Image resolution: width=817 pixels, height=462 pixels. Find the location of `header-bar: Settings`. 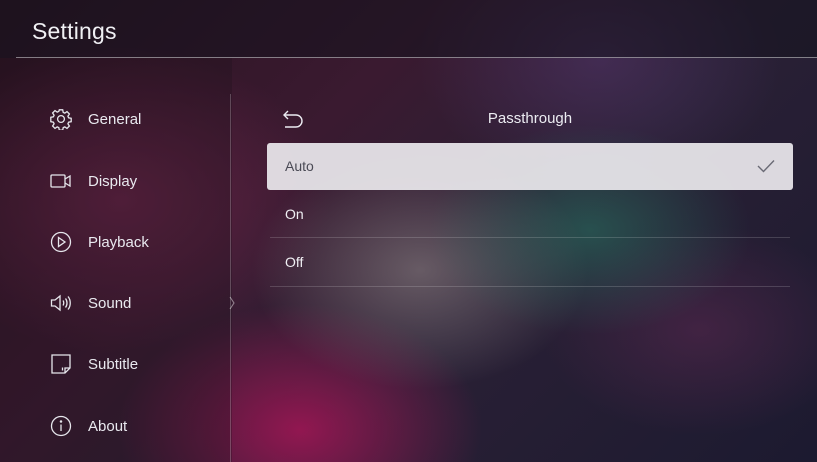

header-bar: Settings is located at coordinates (408, 29).